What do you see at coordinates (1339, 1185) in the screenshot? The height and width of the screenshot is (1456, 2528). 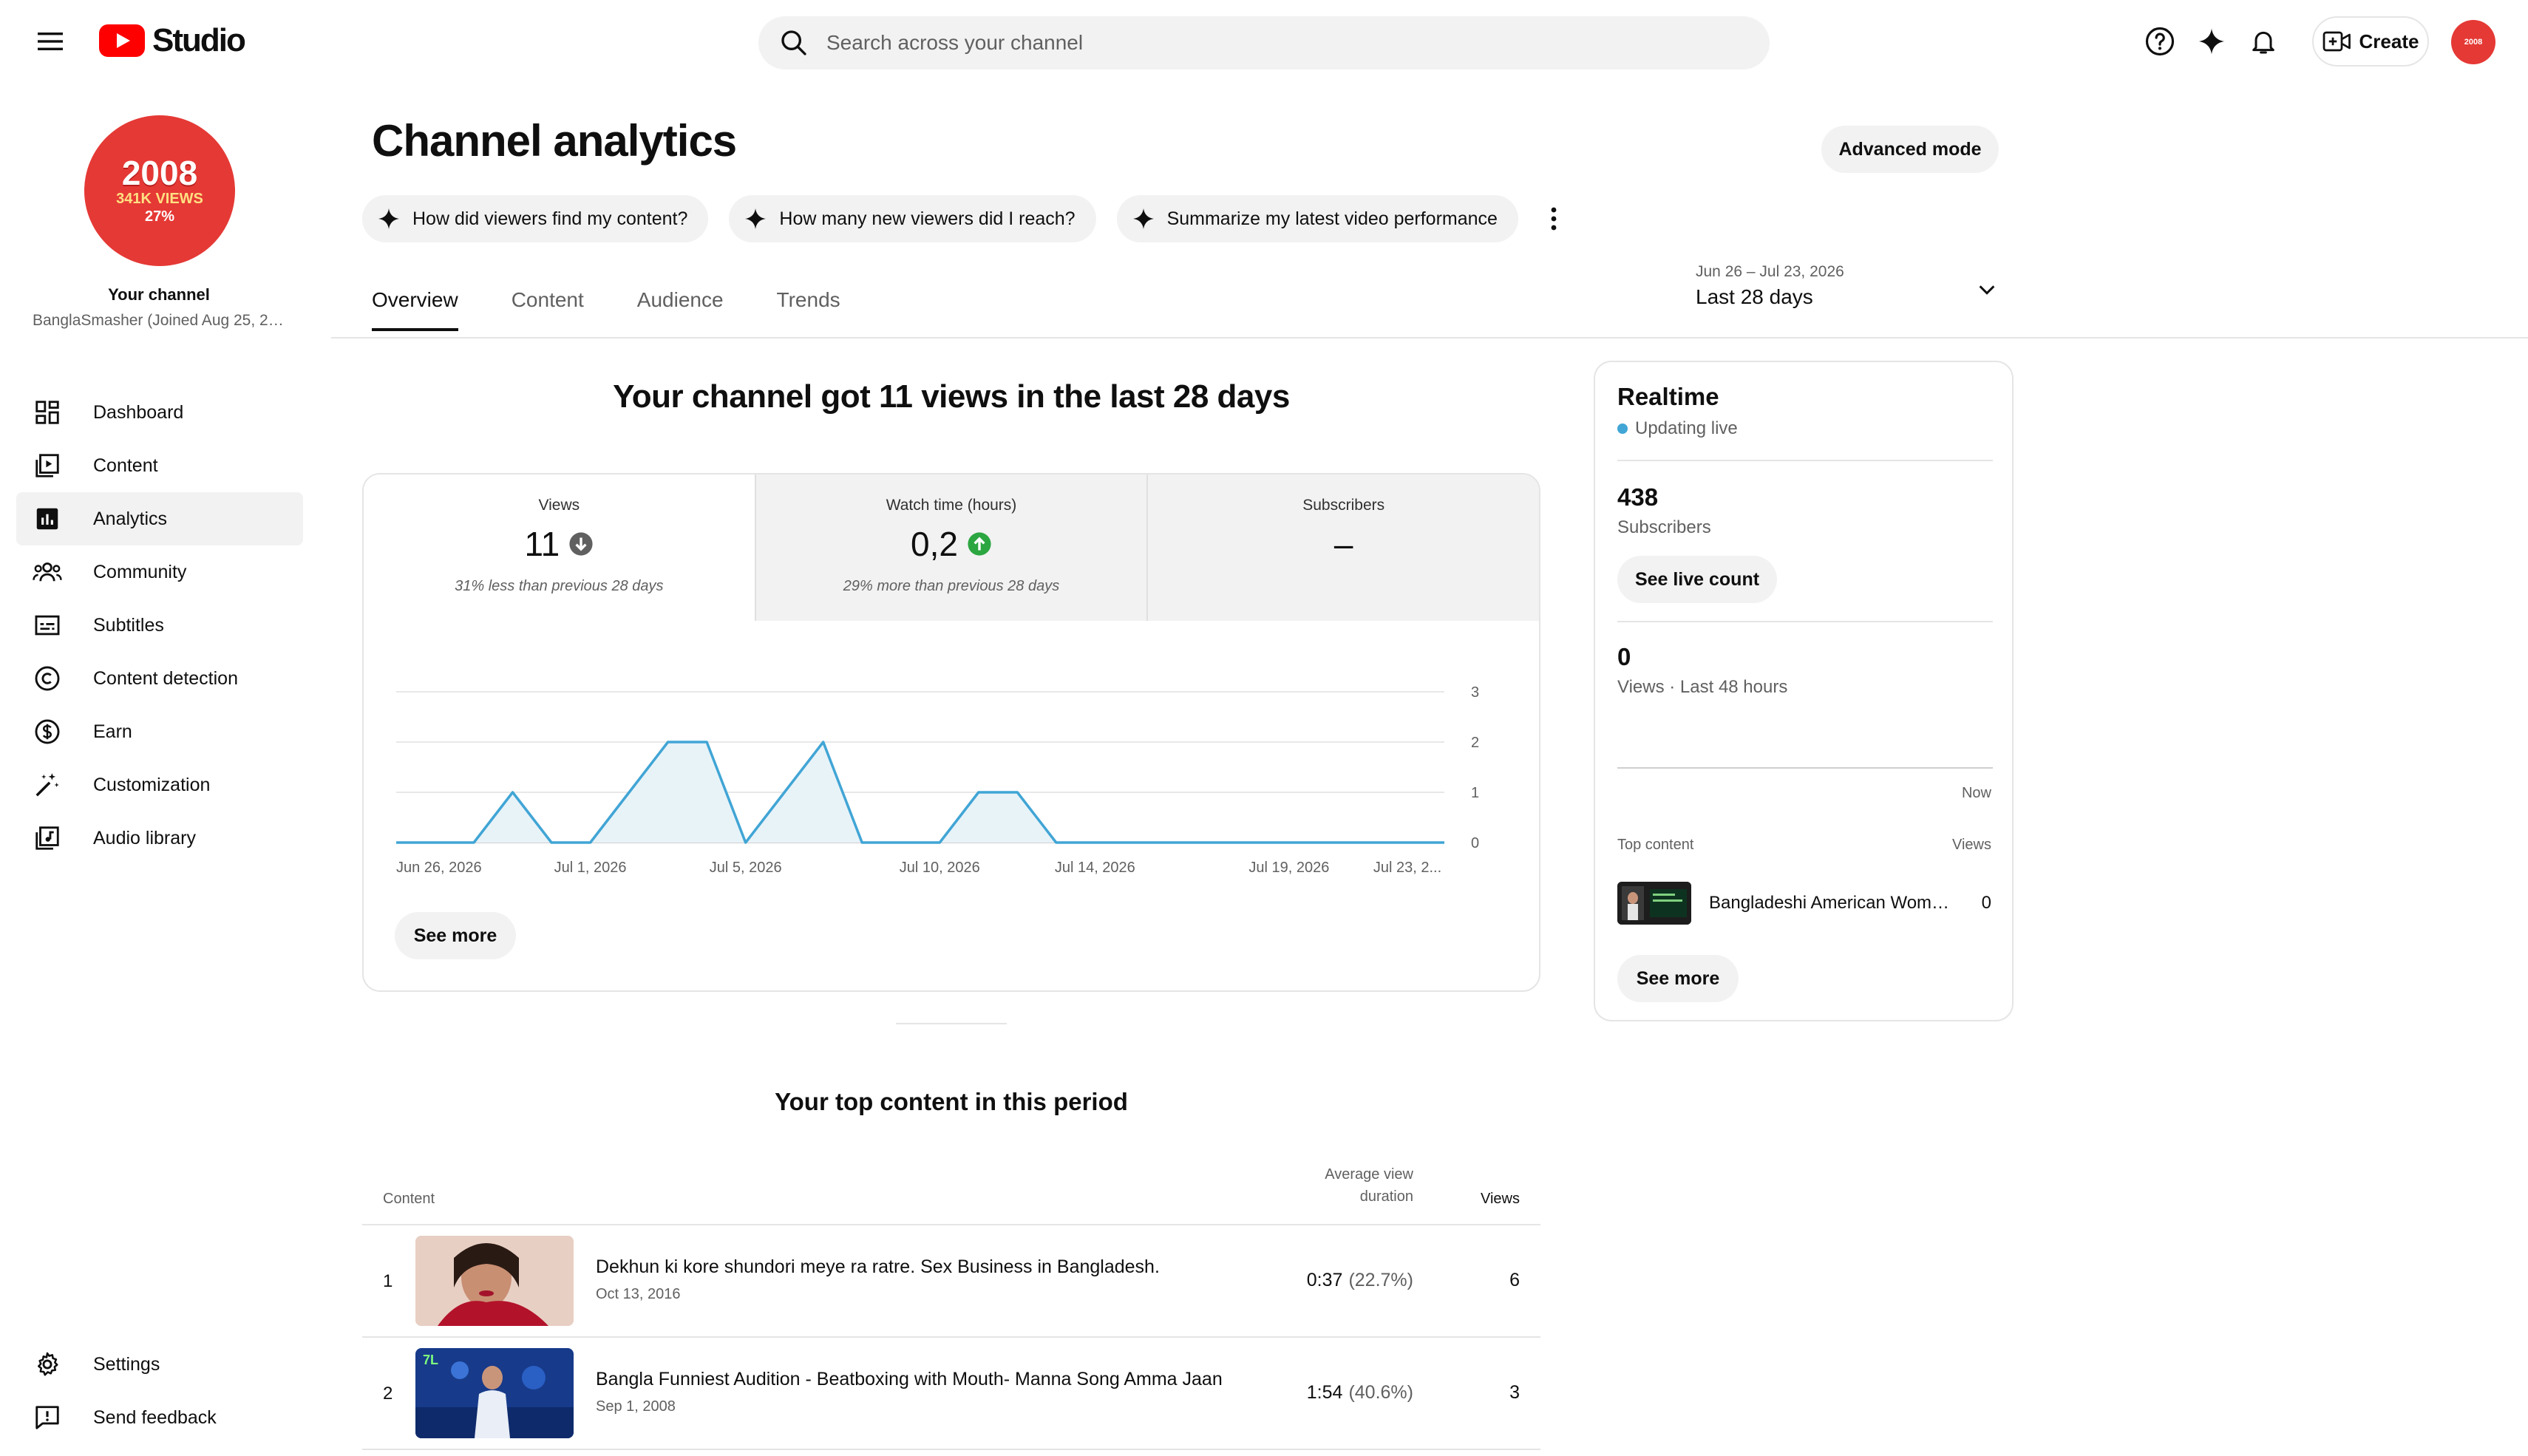 I see `column-header-avg-duration: Average view duration` at bounding box center [1339, 1185].